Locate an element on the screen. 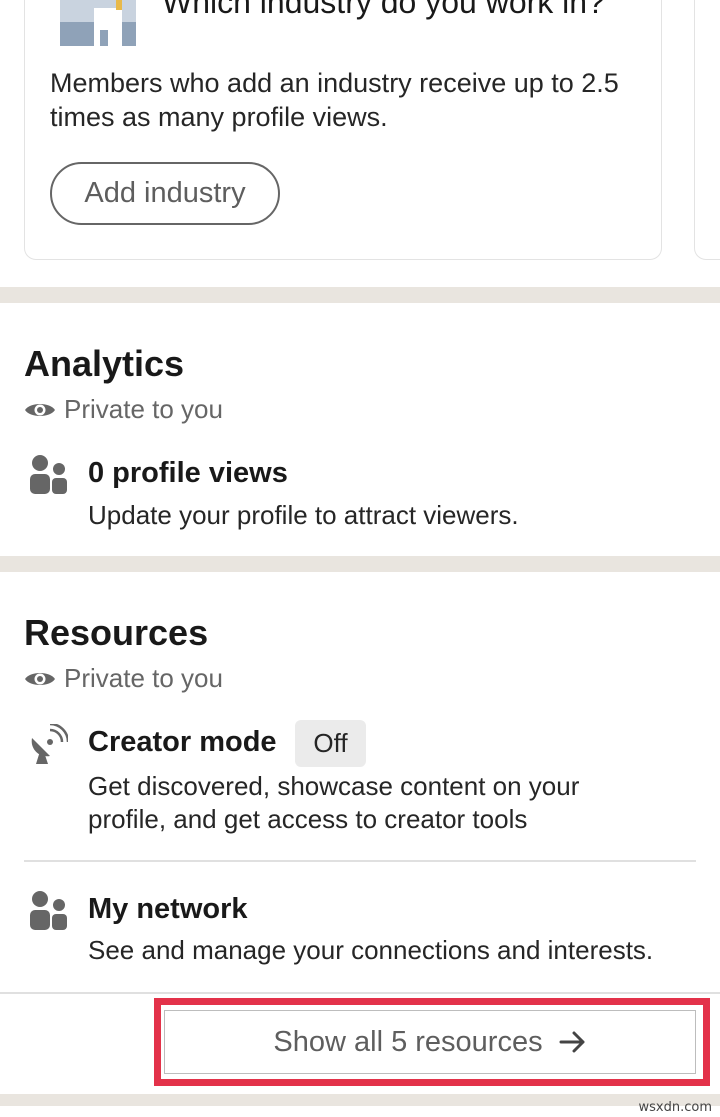 The image size is (720, 1117). next-card-peek is located at coordinates (707, 130).